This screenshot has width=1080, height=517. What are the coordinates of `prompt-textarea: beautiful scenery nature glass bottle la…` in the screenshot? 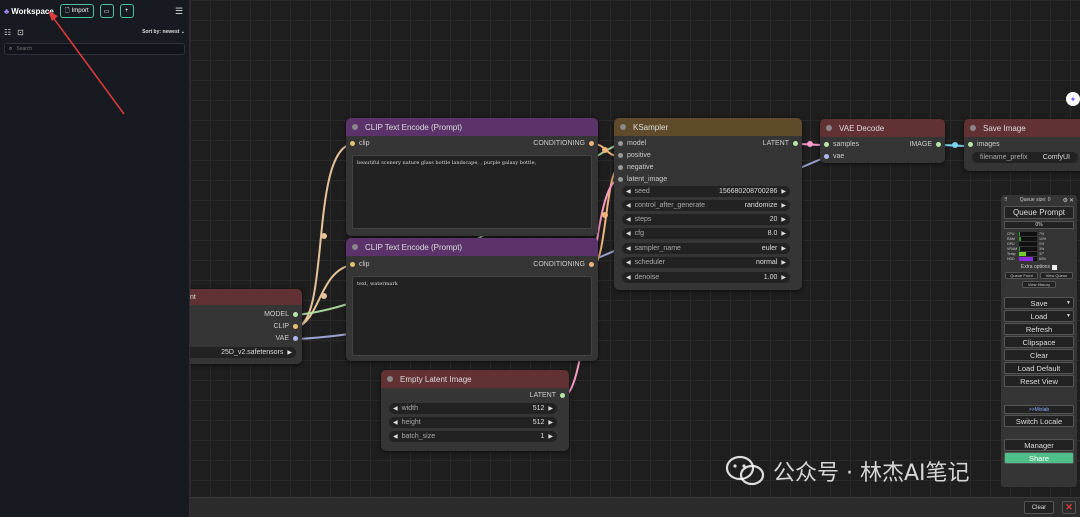 It's located at (472, 192).